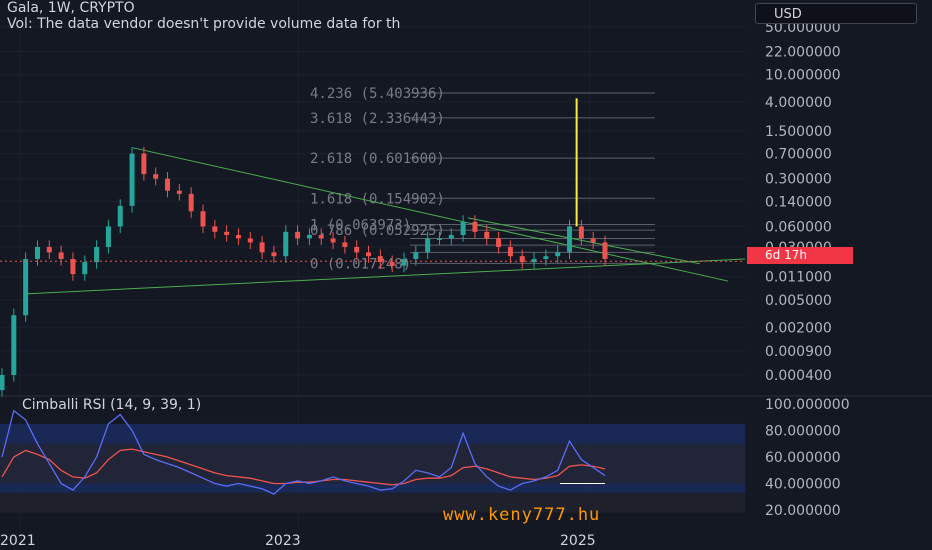 This screenshot has height=550, width=932. I want to click on rsi-upper-band, so click(372, 433).